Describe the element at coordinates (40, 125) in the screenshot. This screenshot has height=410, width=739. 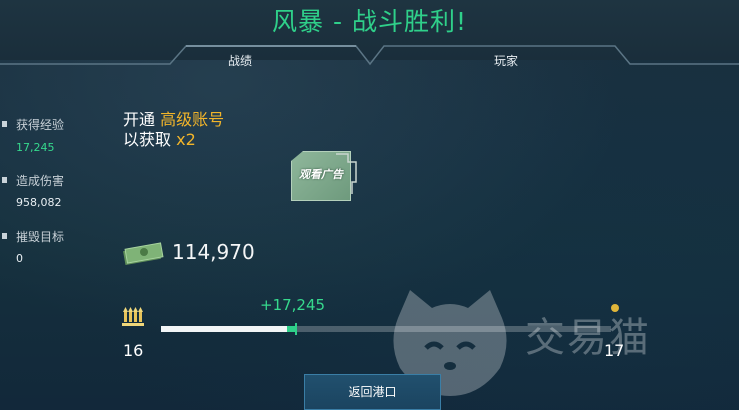
I see `stat-label-experience: 获得经验` at that location.